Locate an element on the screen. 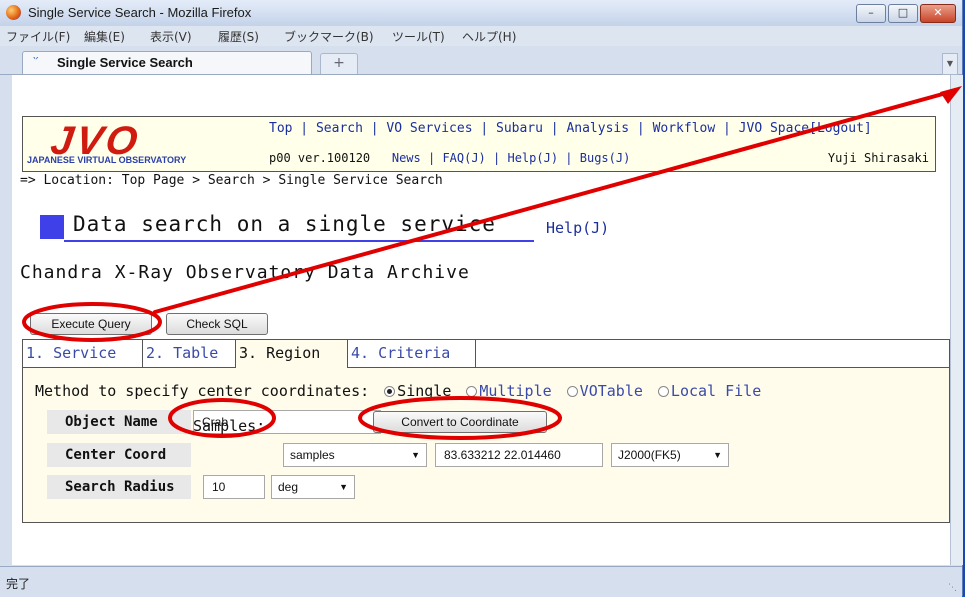 The image size is (965, 597). nav-faq: FAQ(J) is located at coordinates (463, 158).